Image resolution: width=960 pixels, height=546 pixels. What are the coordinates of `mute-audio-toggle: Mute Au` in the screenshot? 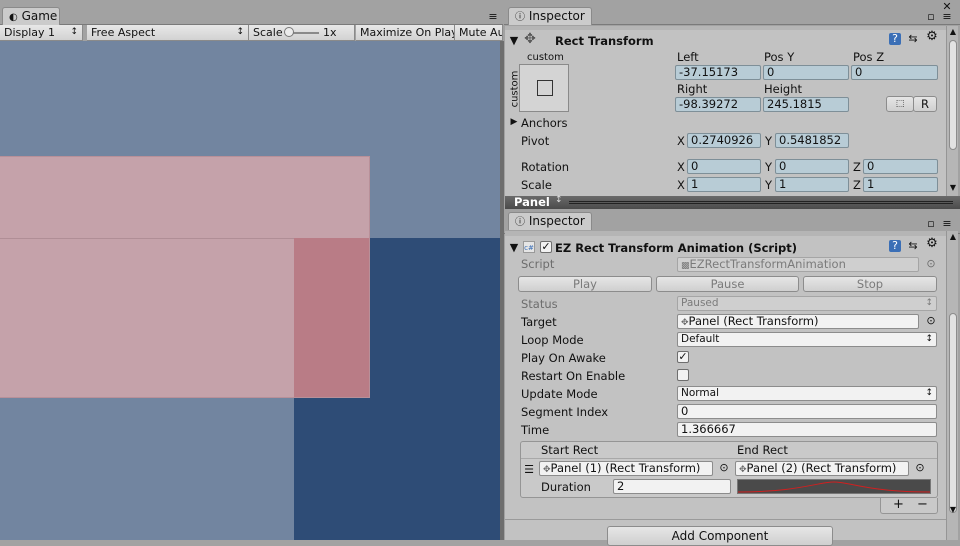 It's located at (479, 33).